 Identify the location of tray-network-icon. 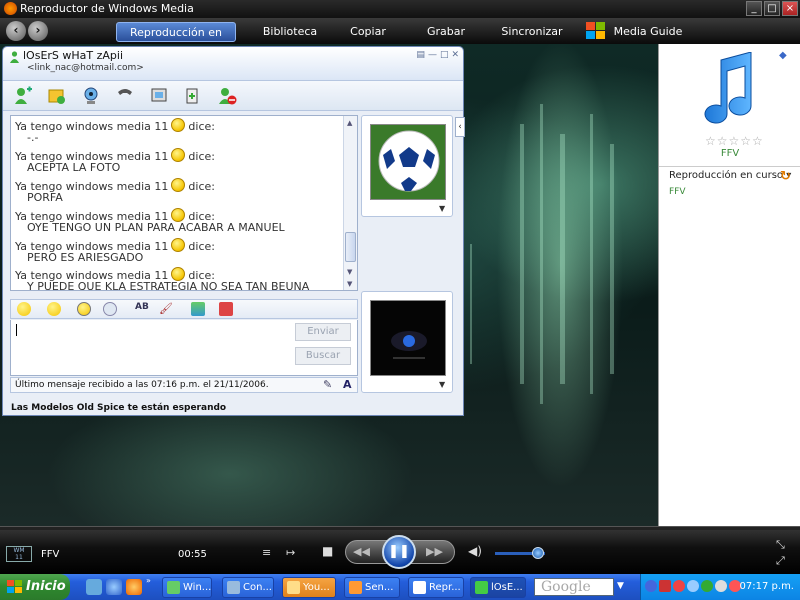
(651, 586).